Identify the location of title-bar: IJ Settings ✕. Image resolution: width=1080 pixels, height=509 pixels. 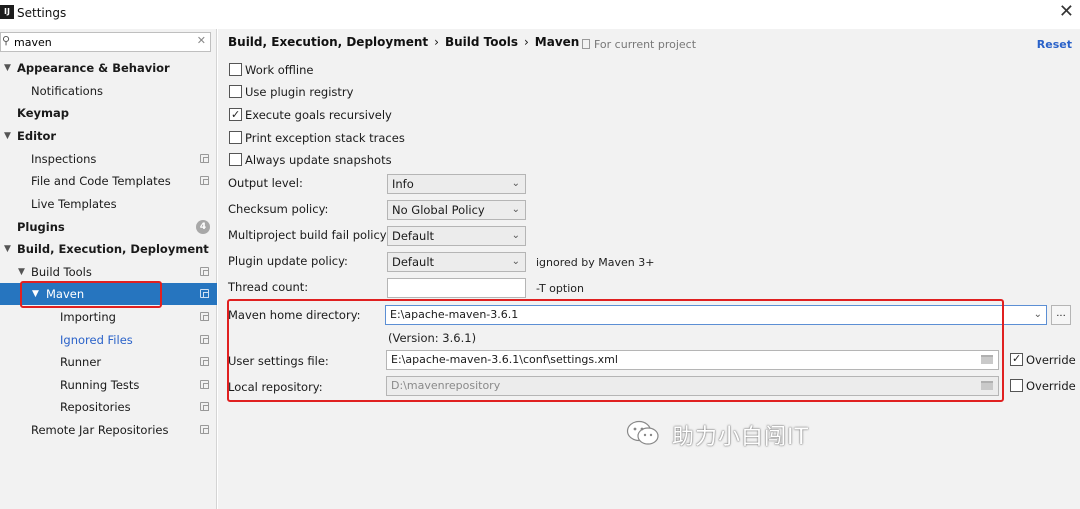
(540, 13).